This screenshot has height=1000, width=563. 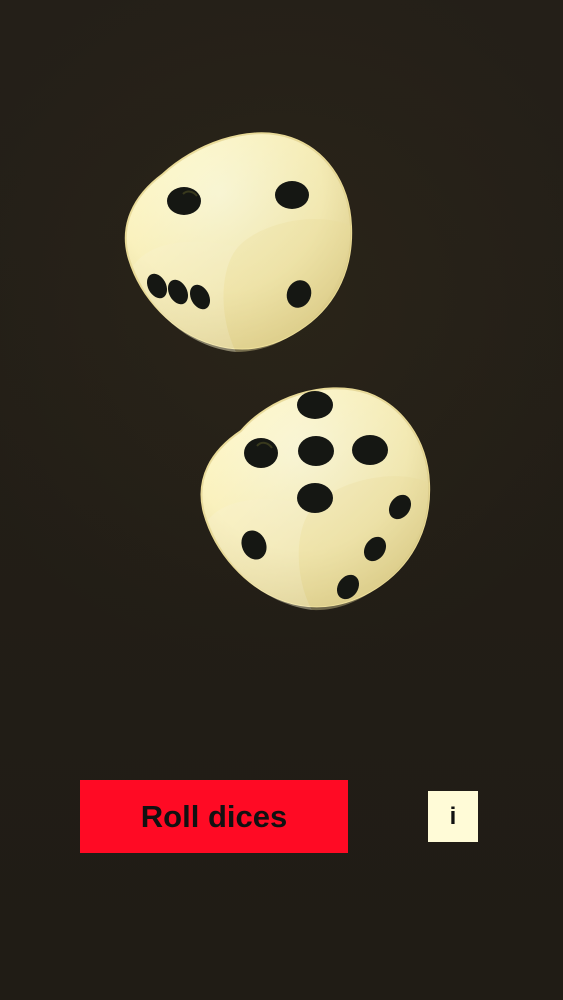 What do you see at coordinates (370, 450) in the screenshot?
I see `die-bottom-pip-right` at bounding box center [370, 450].